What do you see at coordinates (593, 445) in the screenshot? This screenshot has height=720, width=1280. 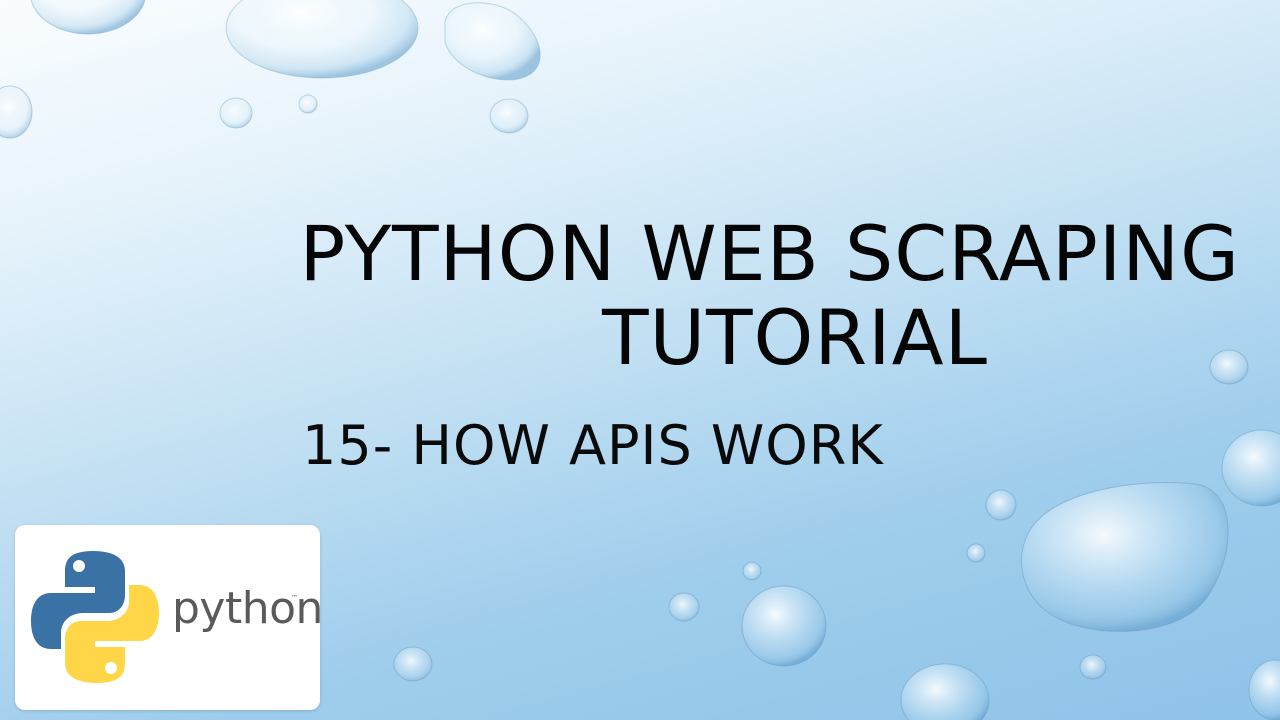 I see `slide-subtitle: 15- HOW APIS WORK` at bounding box center [593, 445].